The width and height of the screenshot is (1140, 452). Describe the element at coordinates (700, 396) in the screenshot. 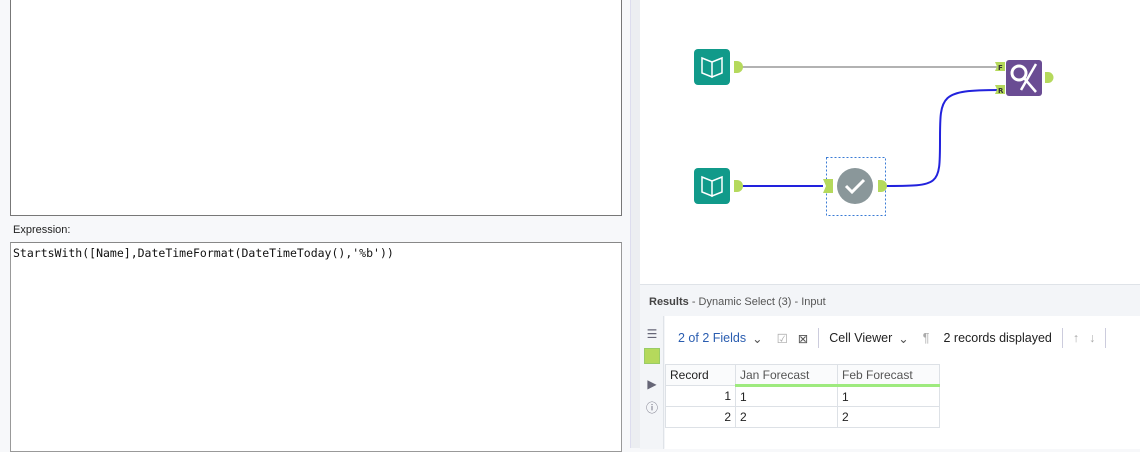

I see `record-cell: 1` at that location.